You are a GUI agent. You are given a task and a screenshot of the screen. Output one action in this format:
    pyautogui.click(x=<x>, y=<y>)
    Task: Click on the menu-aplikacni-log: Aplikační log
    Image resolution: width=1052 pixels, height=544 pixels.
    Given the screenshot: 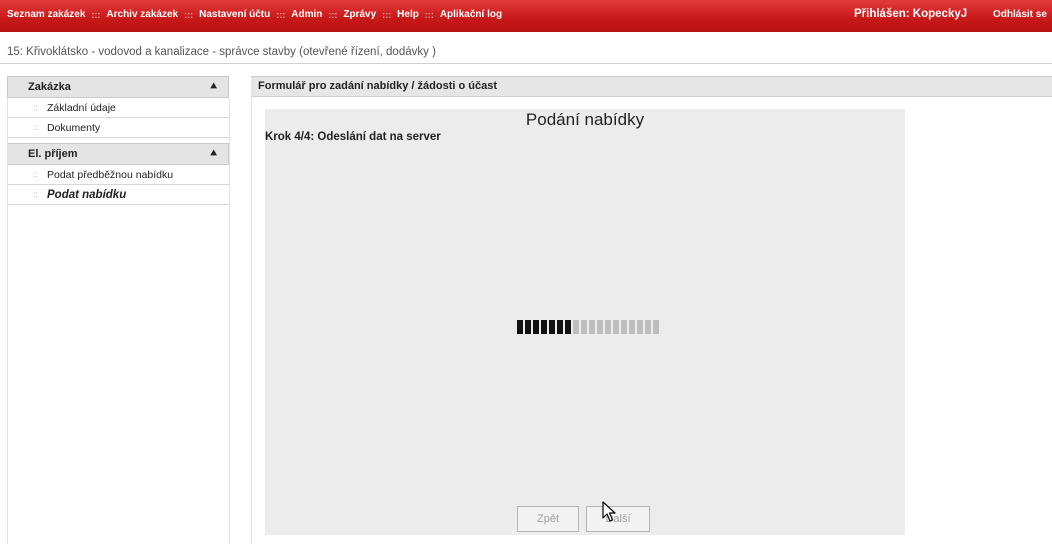 What is the action you would take?
    pyautogui.click(x=471, y=14)
    